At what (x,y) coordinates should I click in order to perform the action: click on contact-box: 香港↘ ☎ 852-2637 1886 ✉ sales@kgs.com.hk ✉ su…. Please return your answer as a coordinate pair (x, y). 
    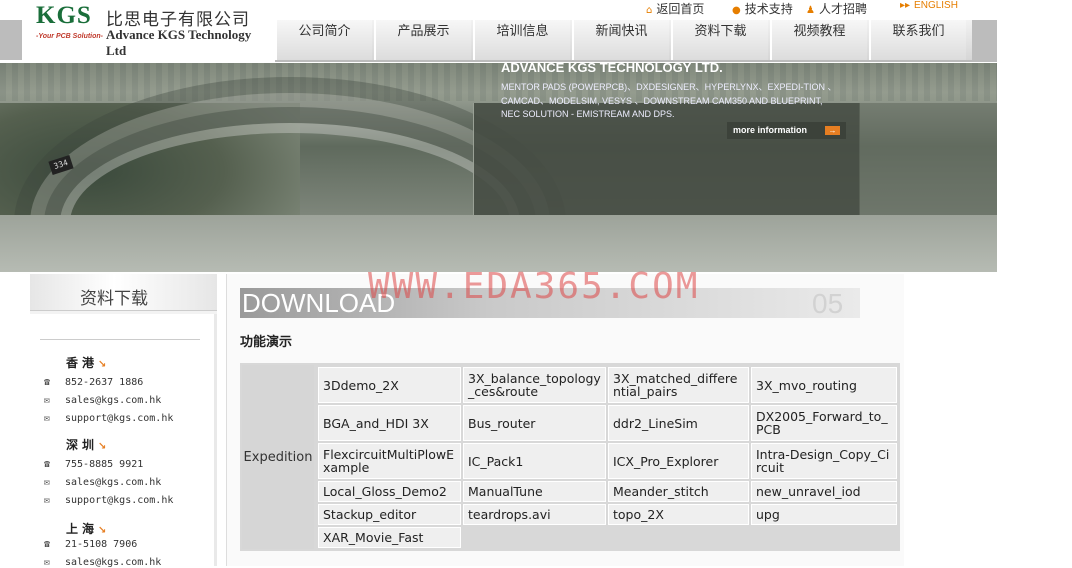
    Looking at the image, I should click on (123, 441).